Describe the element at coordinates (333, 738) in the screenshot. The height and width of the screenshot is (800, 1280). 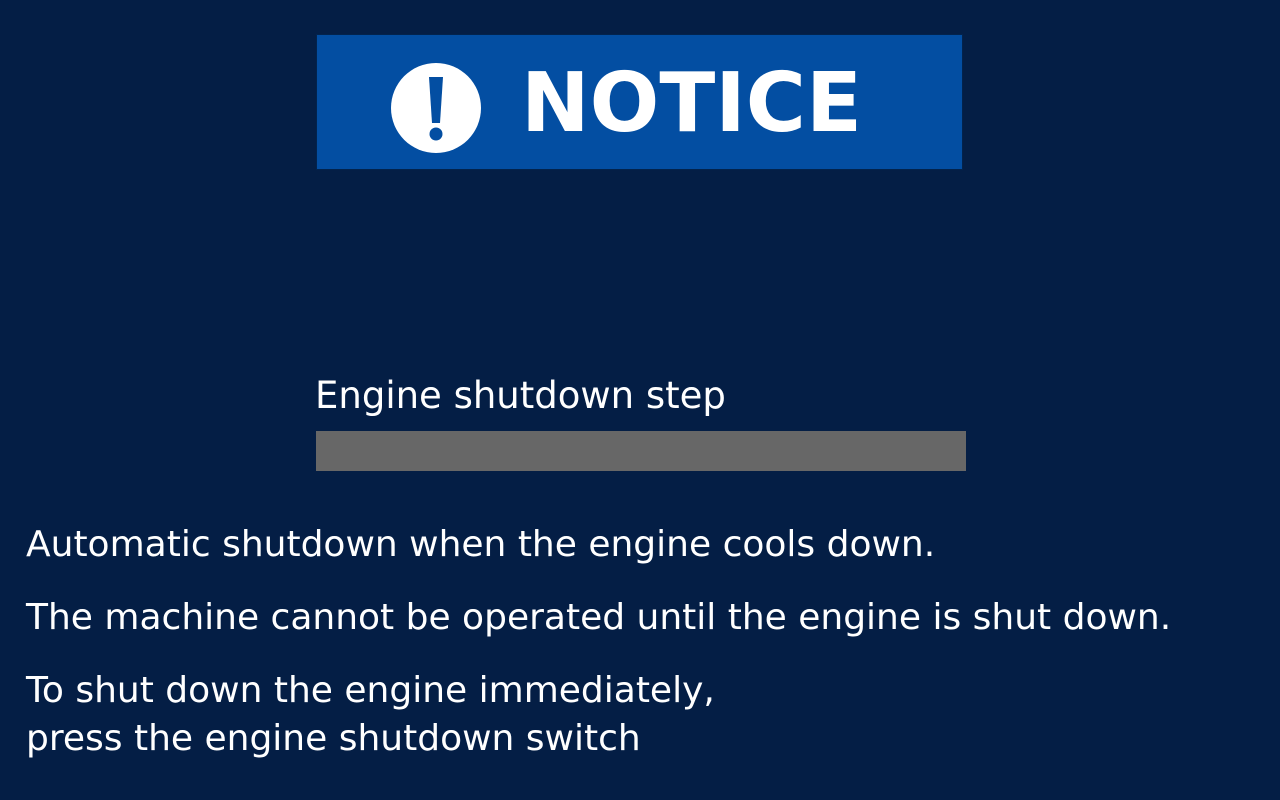
I see `message-press-switch: press the engine shutdown switch` at that location.